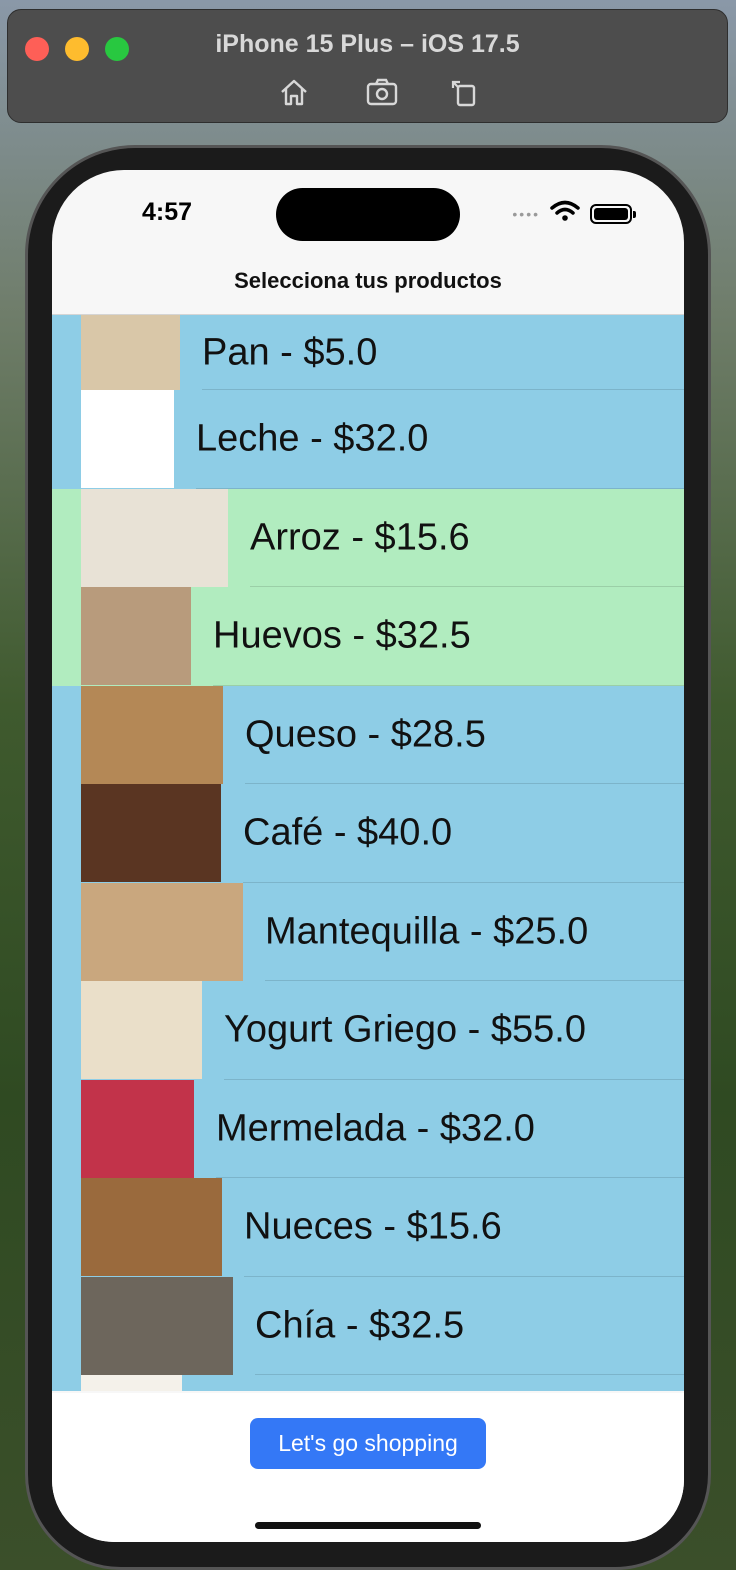 The height and width of the screenshot is (1570, 736). What do you see at coordinates (464, 92) in the screenshot?
I see `rotate-icon` at bounding box center [464, 92].